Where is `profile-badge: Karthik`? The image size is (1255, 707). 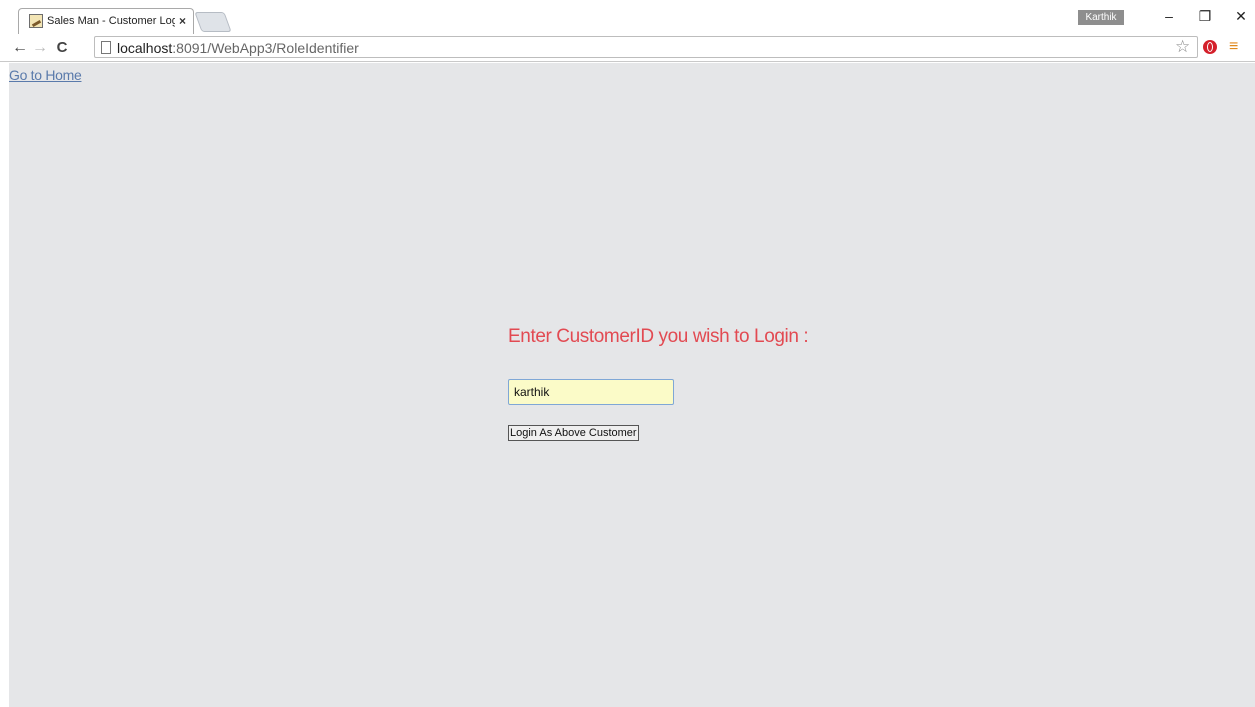 profile-badge: Karthik is located at coordinates (1101, 17).